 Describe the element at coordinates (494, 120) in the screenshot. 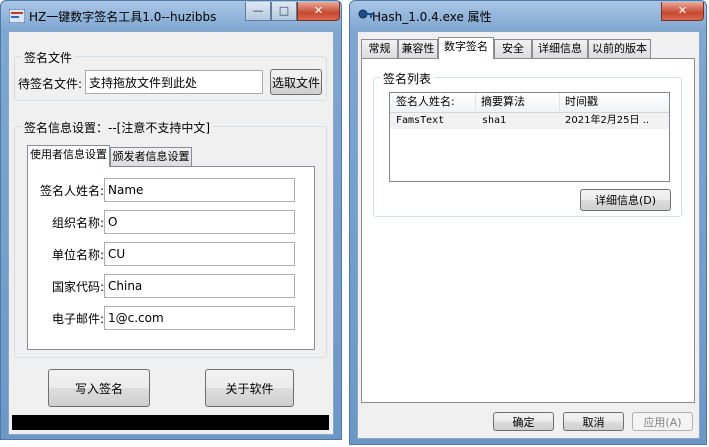

I see `row-digest-algorithm: sha1` at that location.